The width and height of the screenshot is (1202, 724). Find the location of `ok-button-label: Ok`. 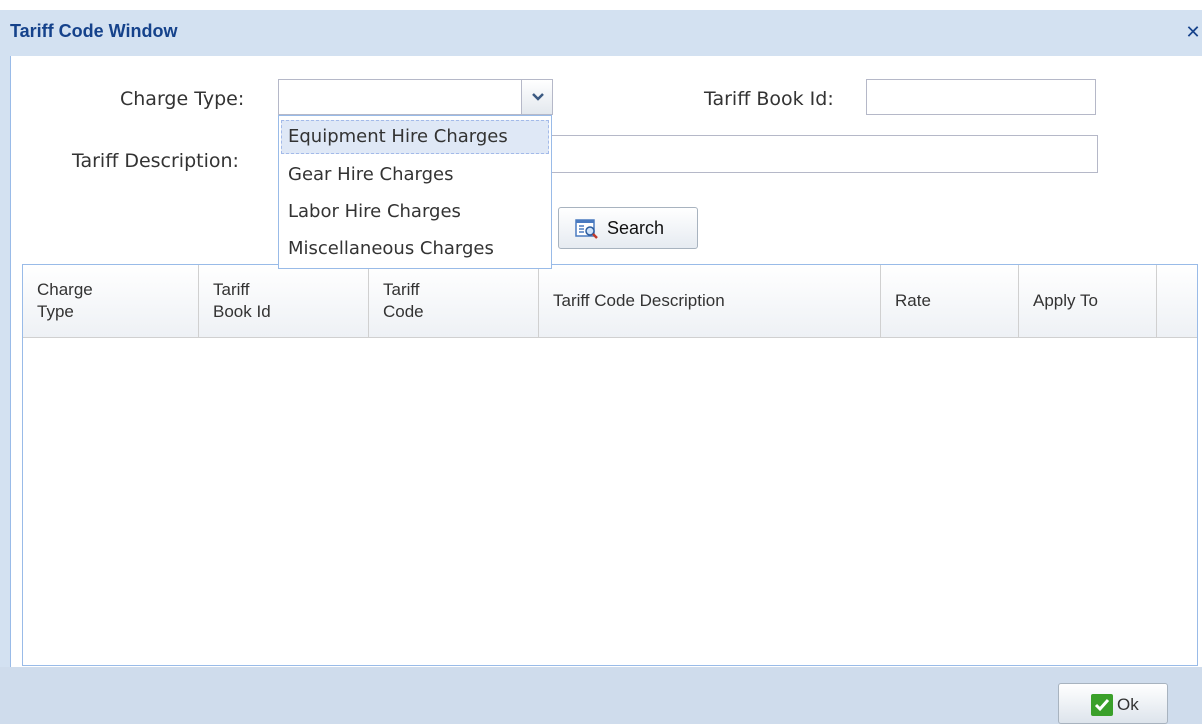

ok-button-label: Ok is located at coordinates (1128, 704).